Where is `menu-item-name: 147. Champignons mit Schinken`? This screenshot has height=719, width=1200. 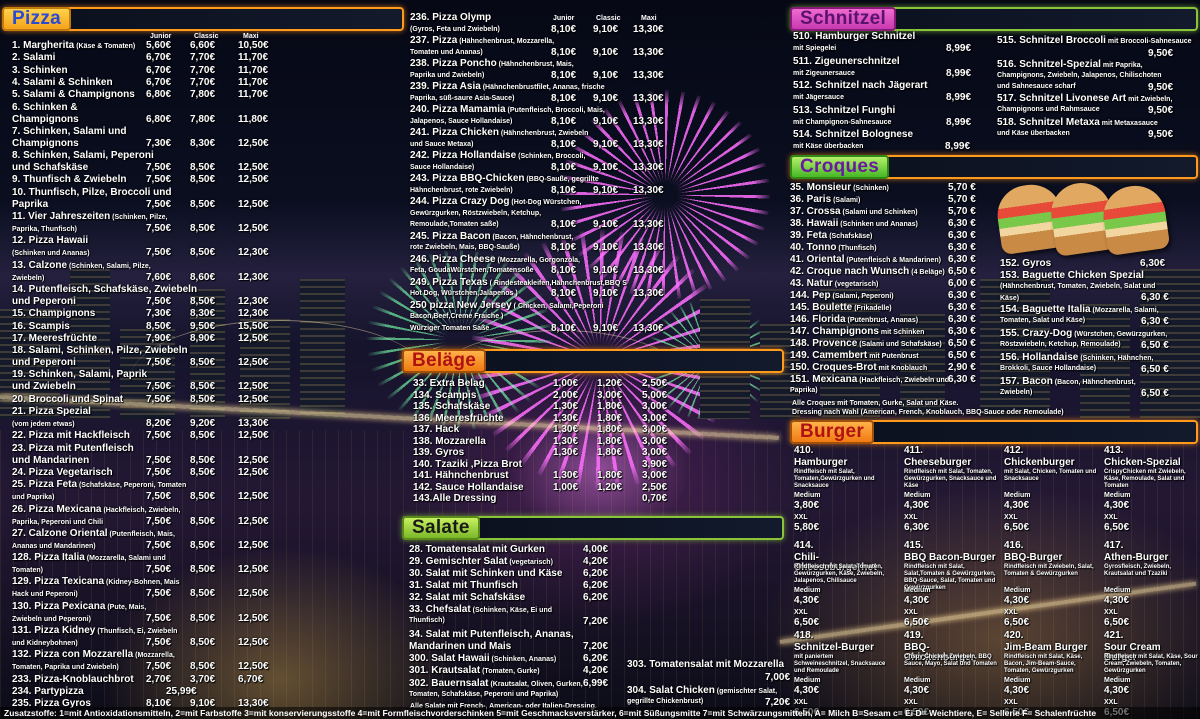 menu-item-name: 147. Champignons mit Schinken is located at coordinates (857, 331).